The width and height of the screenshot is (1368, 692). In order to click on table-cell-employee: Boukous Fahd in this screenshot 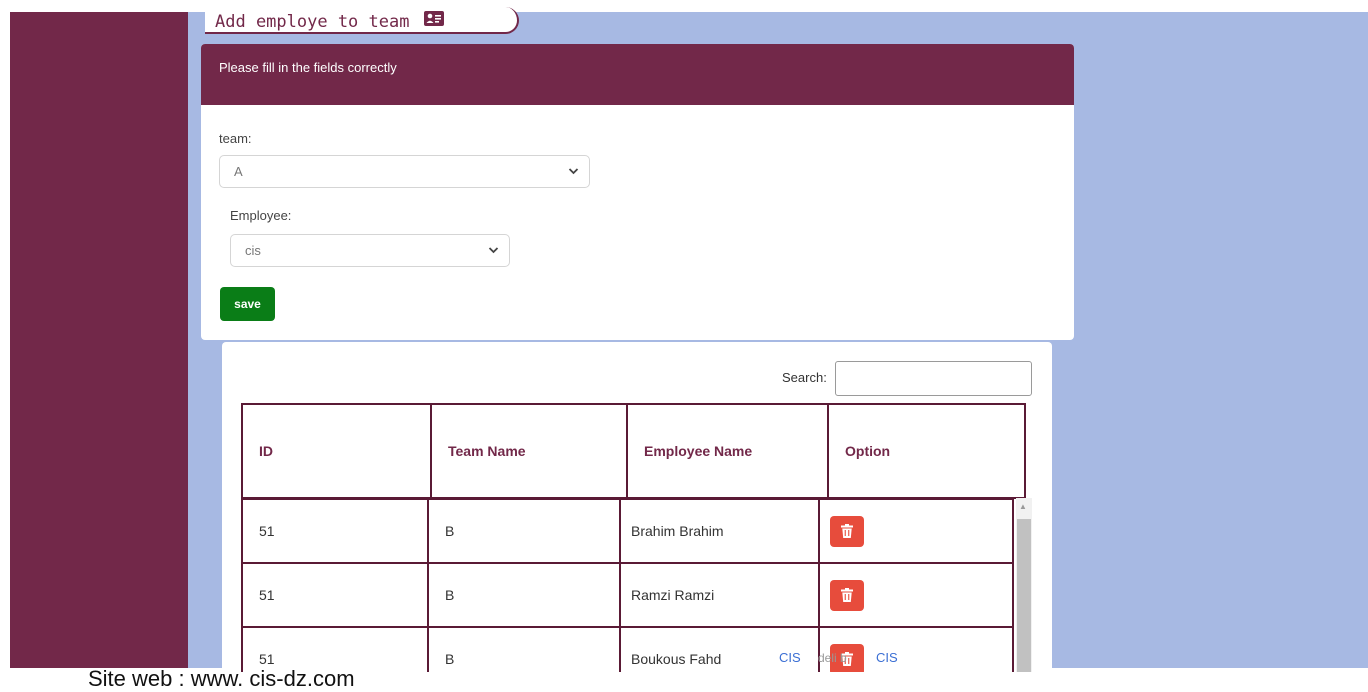, I will do `click(719, 649)`.